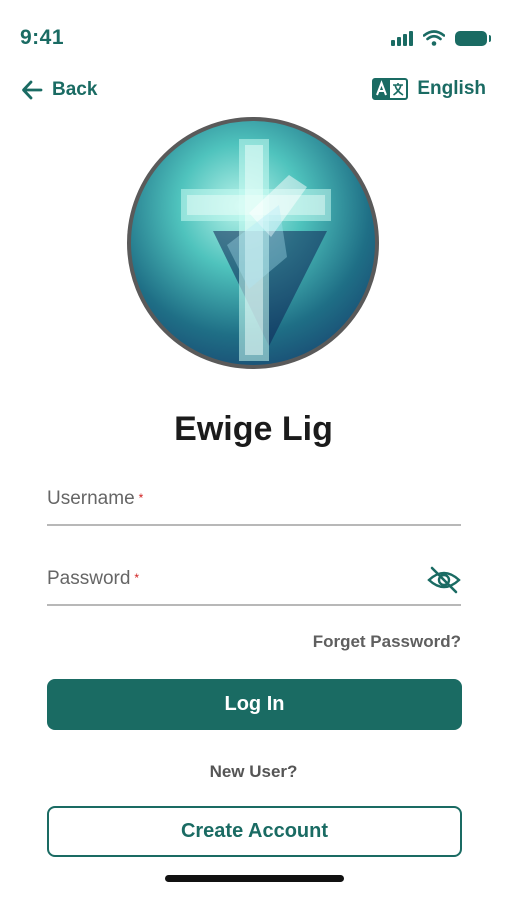  Describe the element at coordinates (444, 580) in the screenshot. I see `eye-off-icon` at that location.